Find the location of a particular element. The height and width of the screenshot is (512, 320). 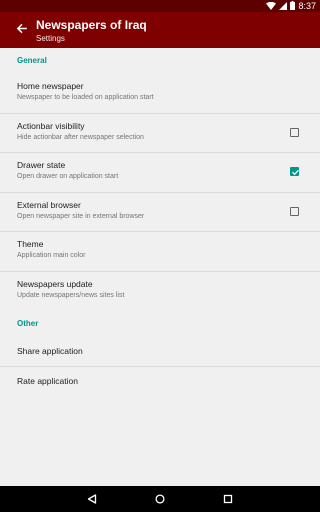

nav-home-button is located at coordinates (160, 499).